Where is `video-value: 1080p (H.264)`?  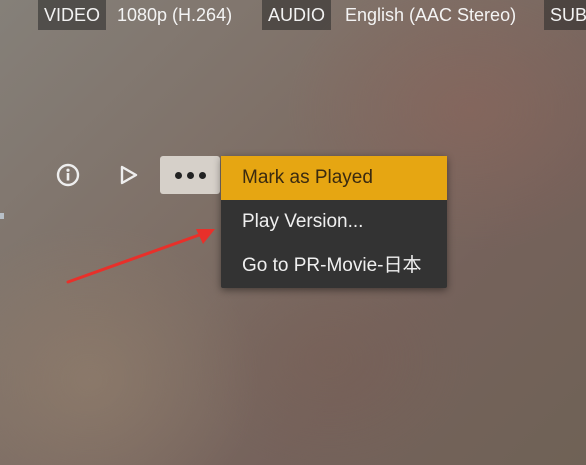 video-value: 1080p (H.264) is located at coordinates (175, 15).